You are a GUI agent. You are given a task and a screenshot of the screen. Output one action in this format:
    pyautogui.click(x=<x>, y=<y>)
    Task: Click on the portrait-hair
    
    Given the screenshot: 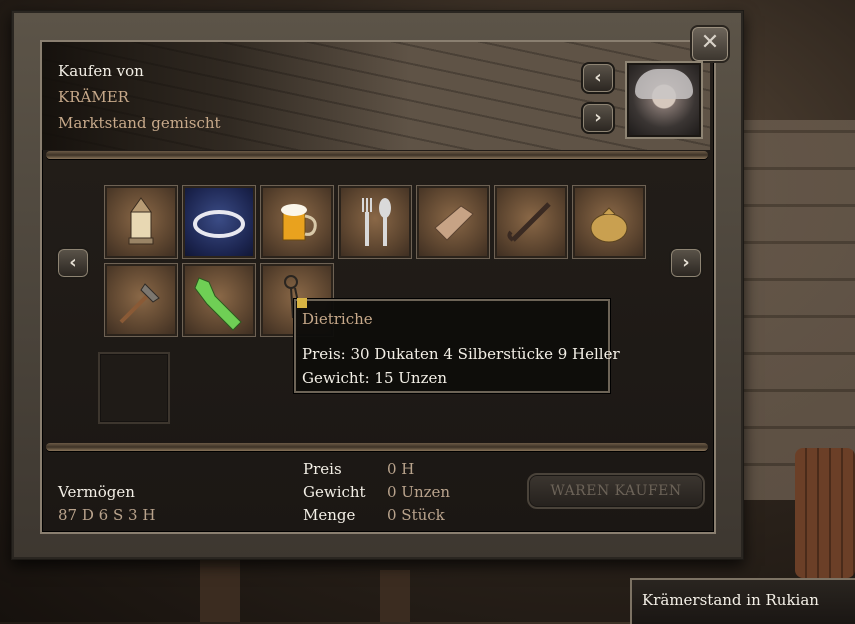 What is the action you would take?
    pyautogui.click(x=664, y=84)
    